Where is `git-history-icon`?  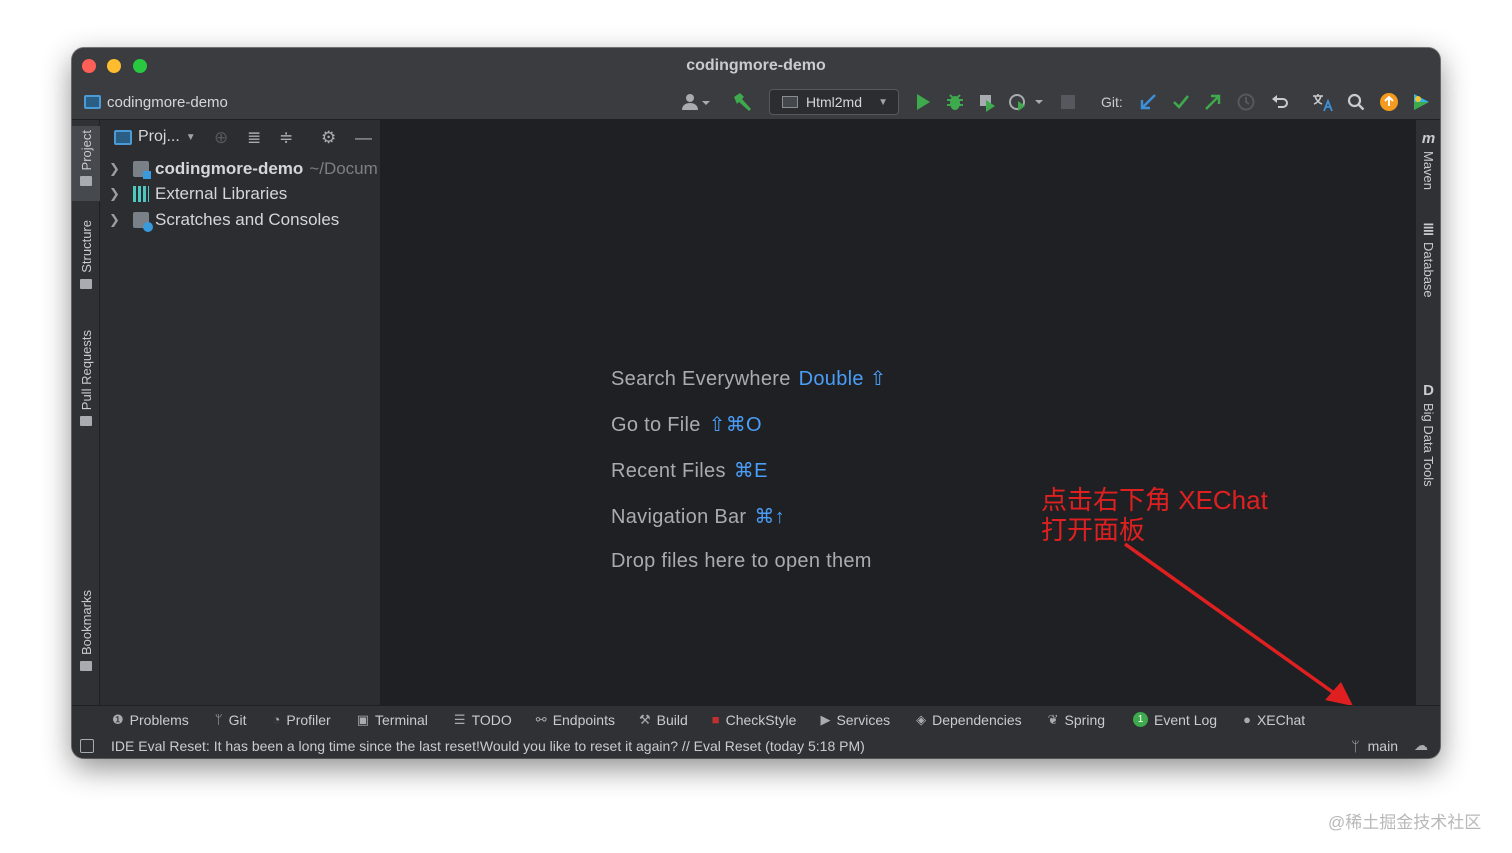
git-history-icon is located at coordinates (1246, 102).